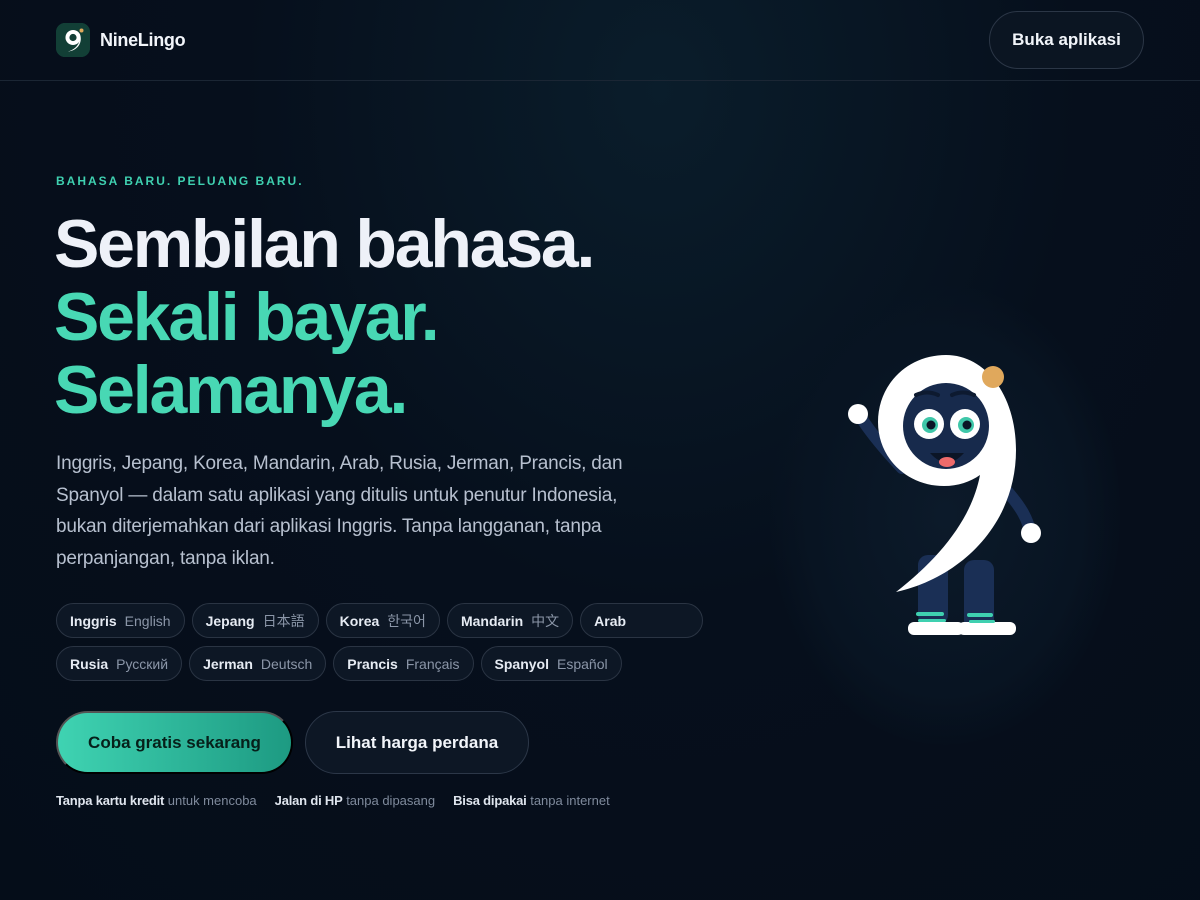 Image resolution: width=1200 pixels, height=900 pixels. What do you see at coordinates (372, 663) in the screenshot?
I see `language-name: Prancis` at bounding box center [372, 663].